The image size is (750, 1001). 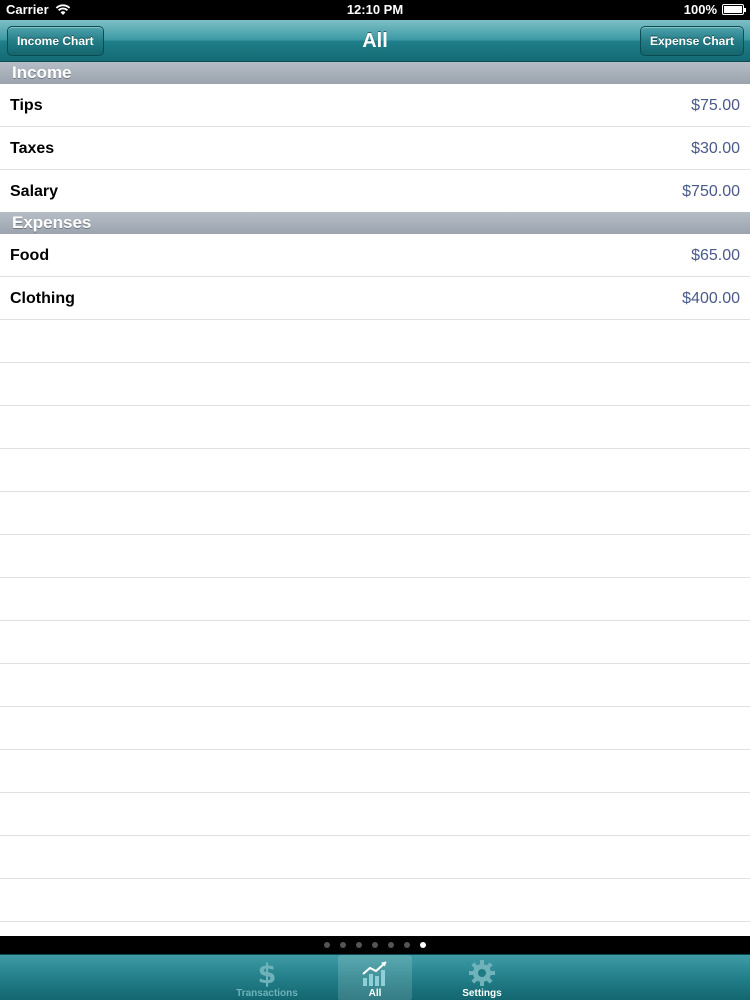 What do you see at coordinates (715, 148) in the screenshot?
I see `row-amount: $30.00` at bounding box center [715, 148].